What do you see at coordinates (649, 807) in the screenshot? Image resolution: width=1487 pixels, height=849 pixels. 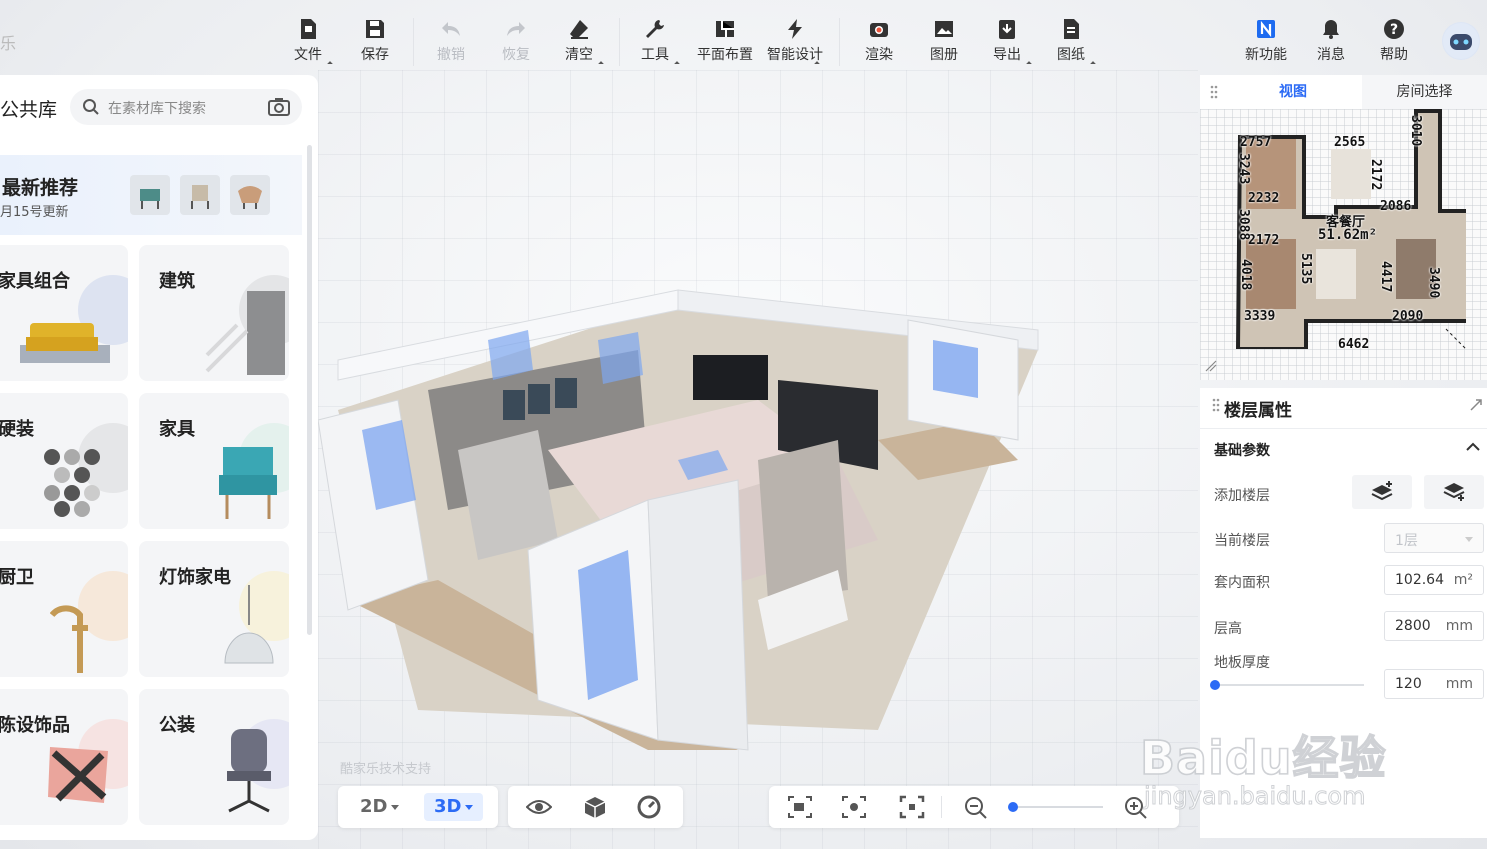 I see `gauge-icon` at bounding box center [649, 807].